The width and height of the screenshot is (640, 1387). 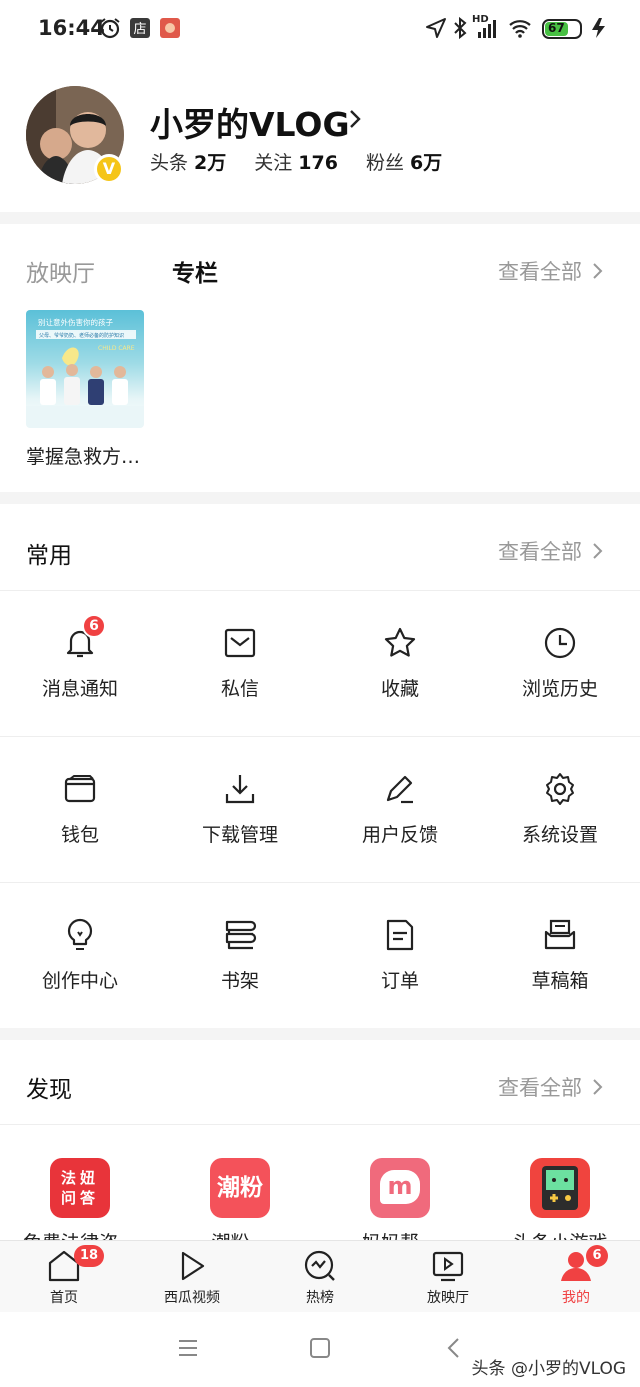 What do you see at coordinates (81, 335) in the screenshot?
I see `thumb-subtitle: 父母、爷爷奶奶、老师必备的防护知识` at bounding box center [81, 335].